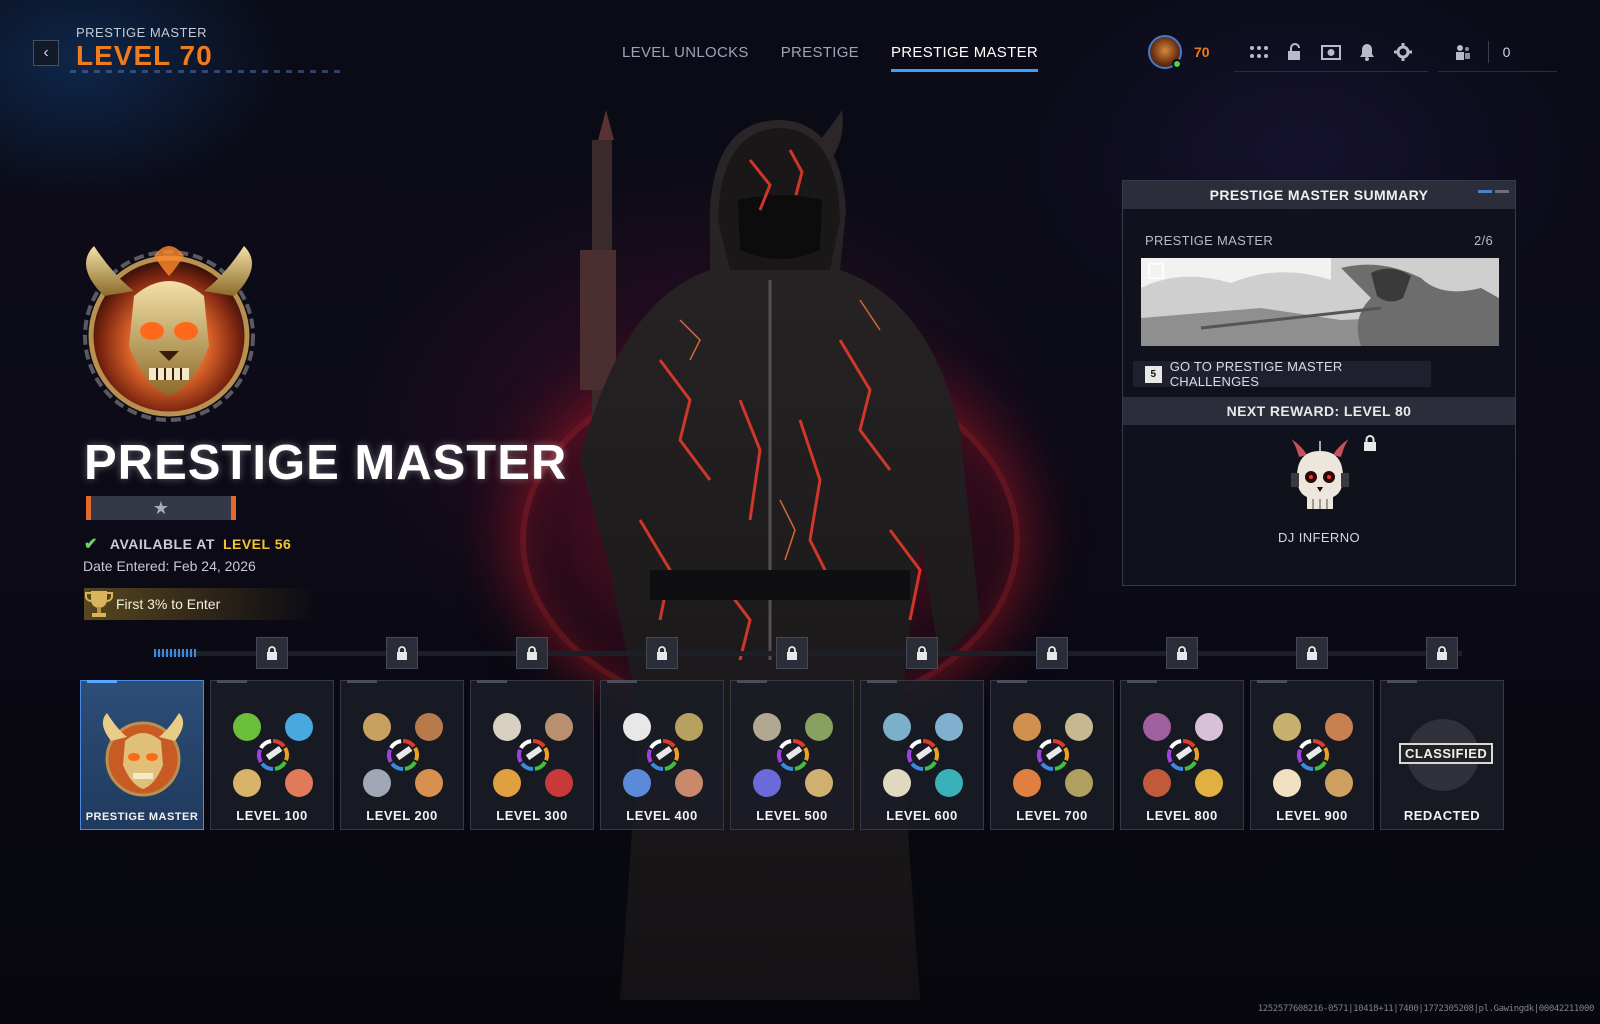  Describe the element at coordinates (1403, 52) in the screenshot. I see `settings-gear-icon` at that location.